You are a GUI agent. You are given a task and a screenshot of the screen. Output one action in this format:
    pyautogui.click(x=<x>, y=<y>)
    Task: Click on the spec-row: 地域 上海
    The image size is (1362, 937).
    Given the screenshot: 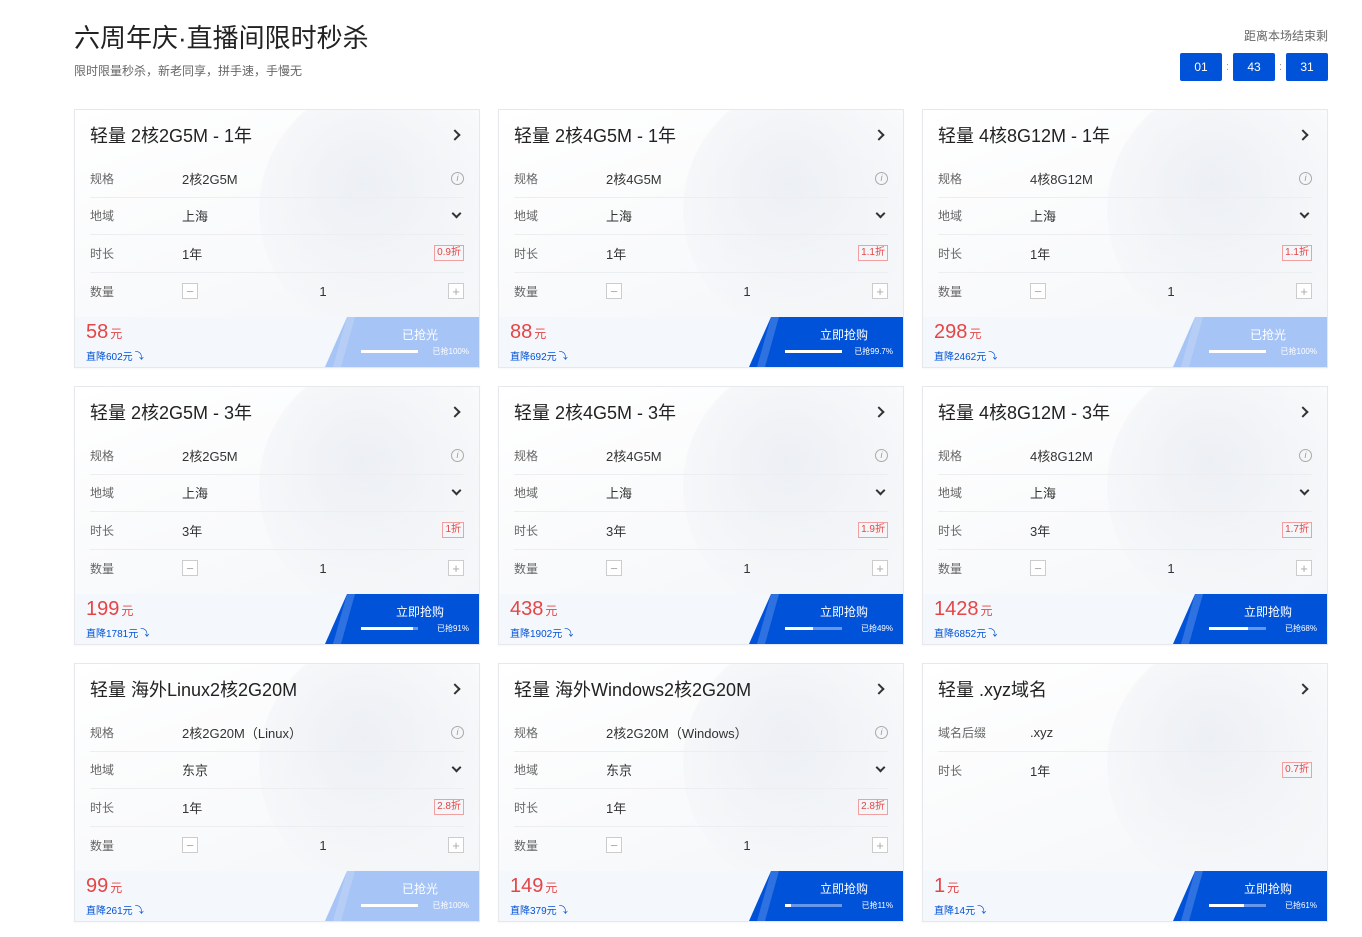 What is the action you would take?
    pyautogui.click(x=1125, y=216)
    